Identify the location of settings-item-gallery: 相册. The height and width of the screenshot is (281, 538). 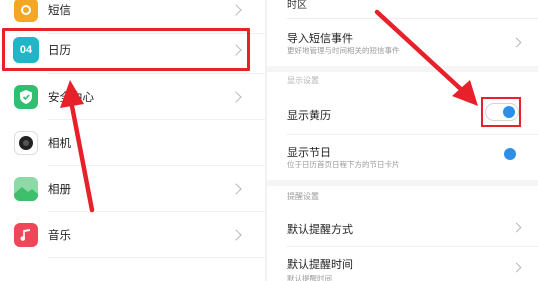
(132, 189).